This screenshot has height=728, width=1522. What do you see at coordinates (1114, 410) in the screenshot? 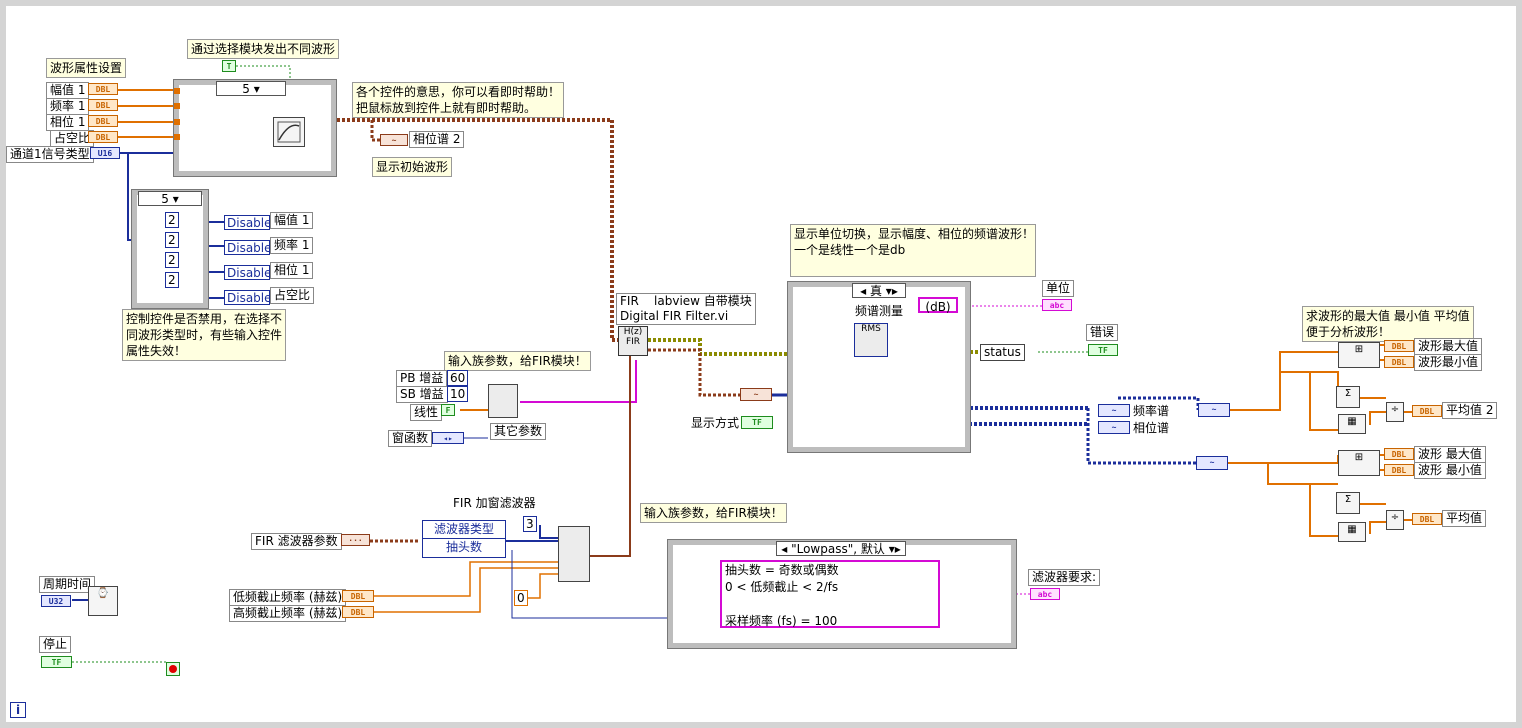
I see `mag-spectrum-terminal: ~` at bounding box center [1114, 410].